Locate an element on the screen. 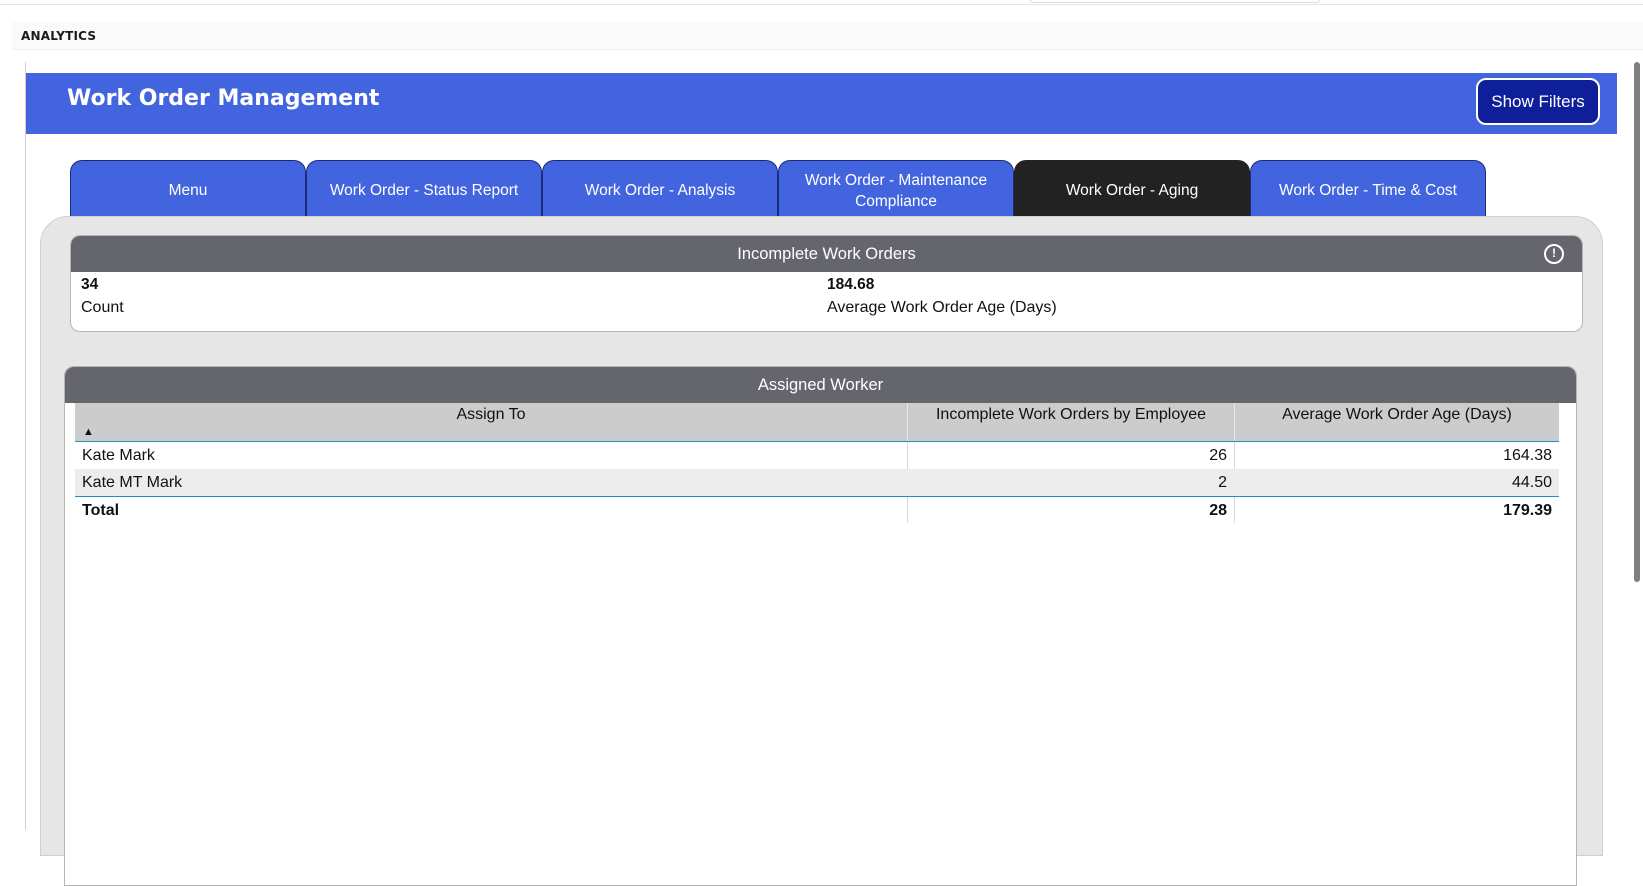 The width and height of the screenshot is (1643, 886). kpi-count: 34 Count is located at coordinates (102, 296).